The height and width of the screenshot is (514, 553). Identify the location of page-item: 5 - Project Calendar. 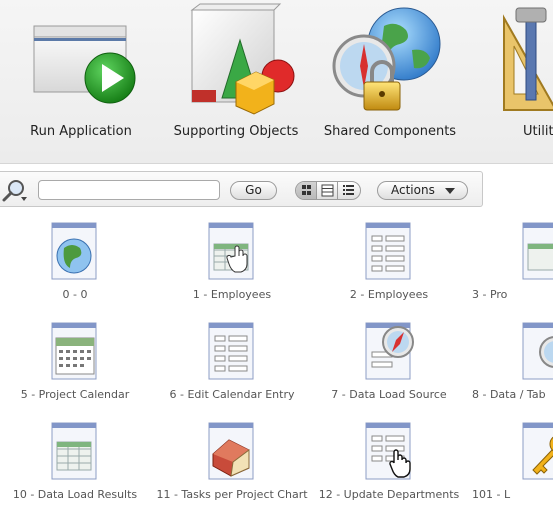
(77, 368).